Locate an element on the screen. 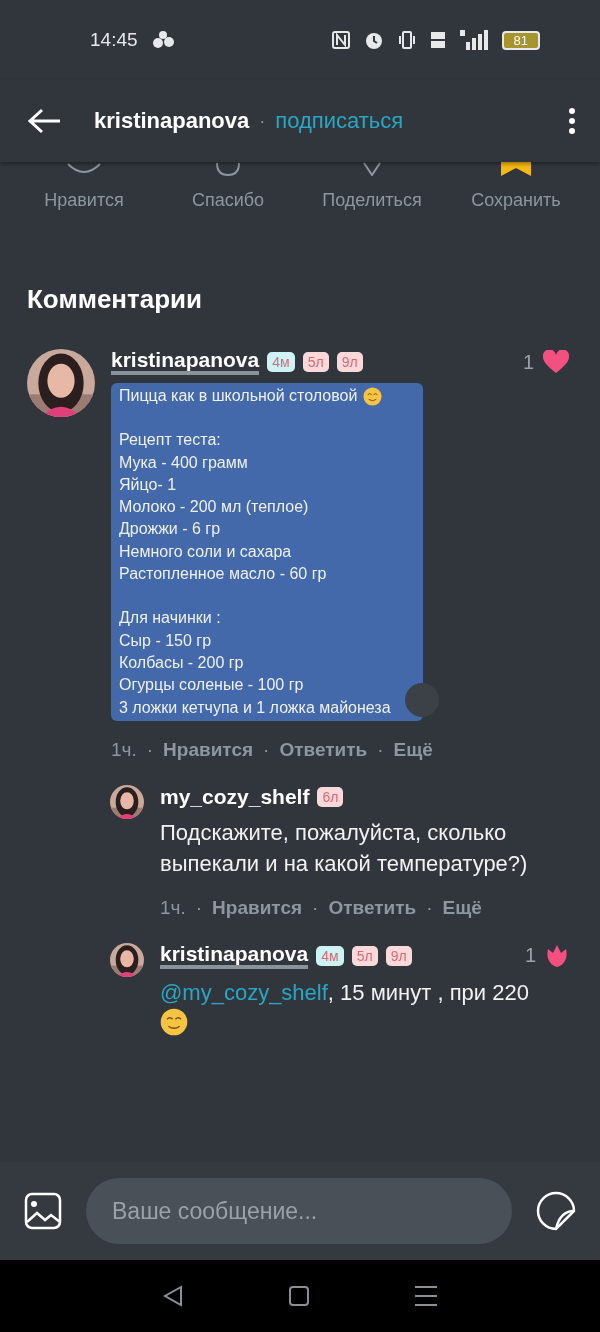  header-username: kristinapanova is located at coordinates (172, 121).